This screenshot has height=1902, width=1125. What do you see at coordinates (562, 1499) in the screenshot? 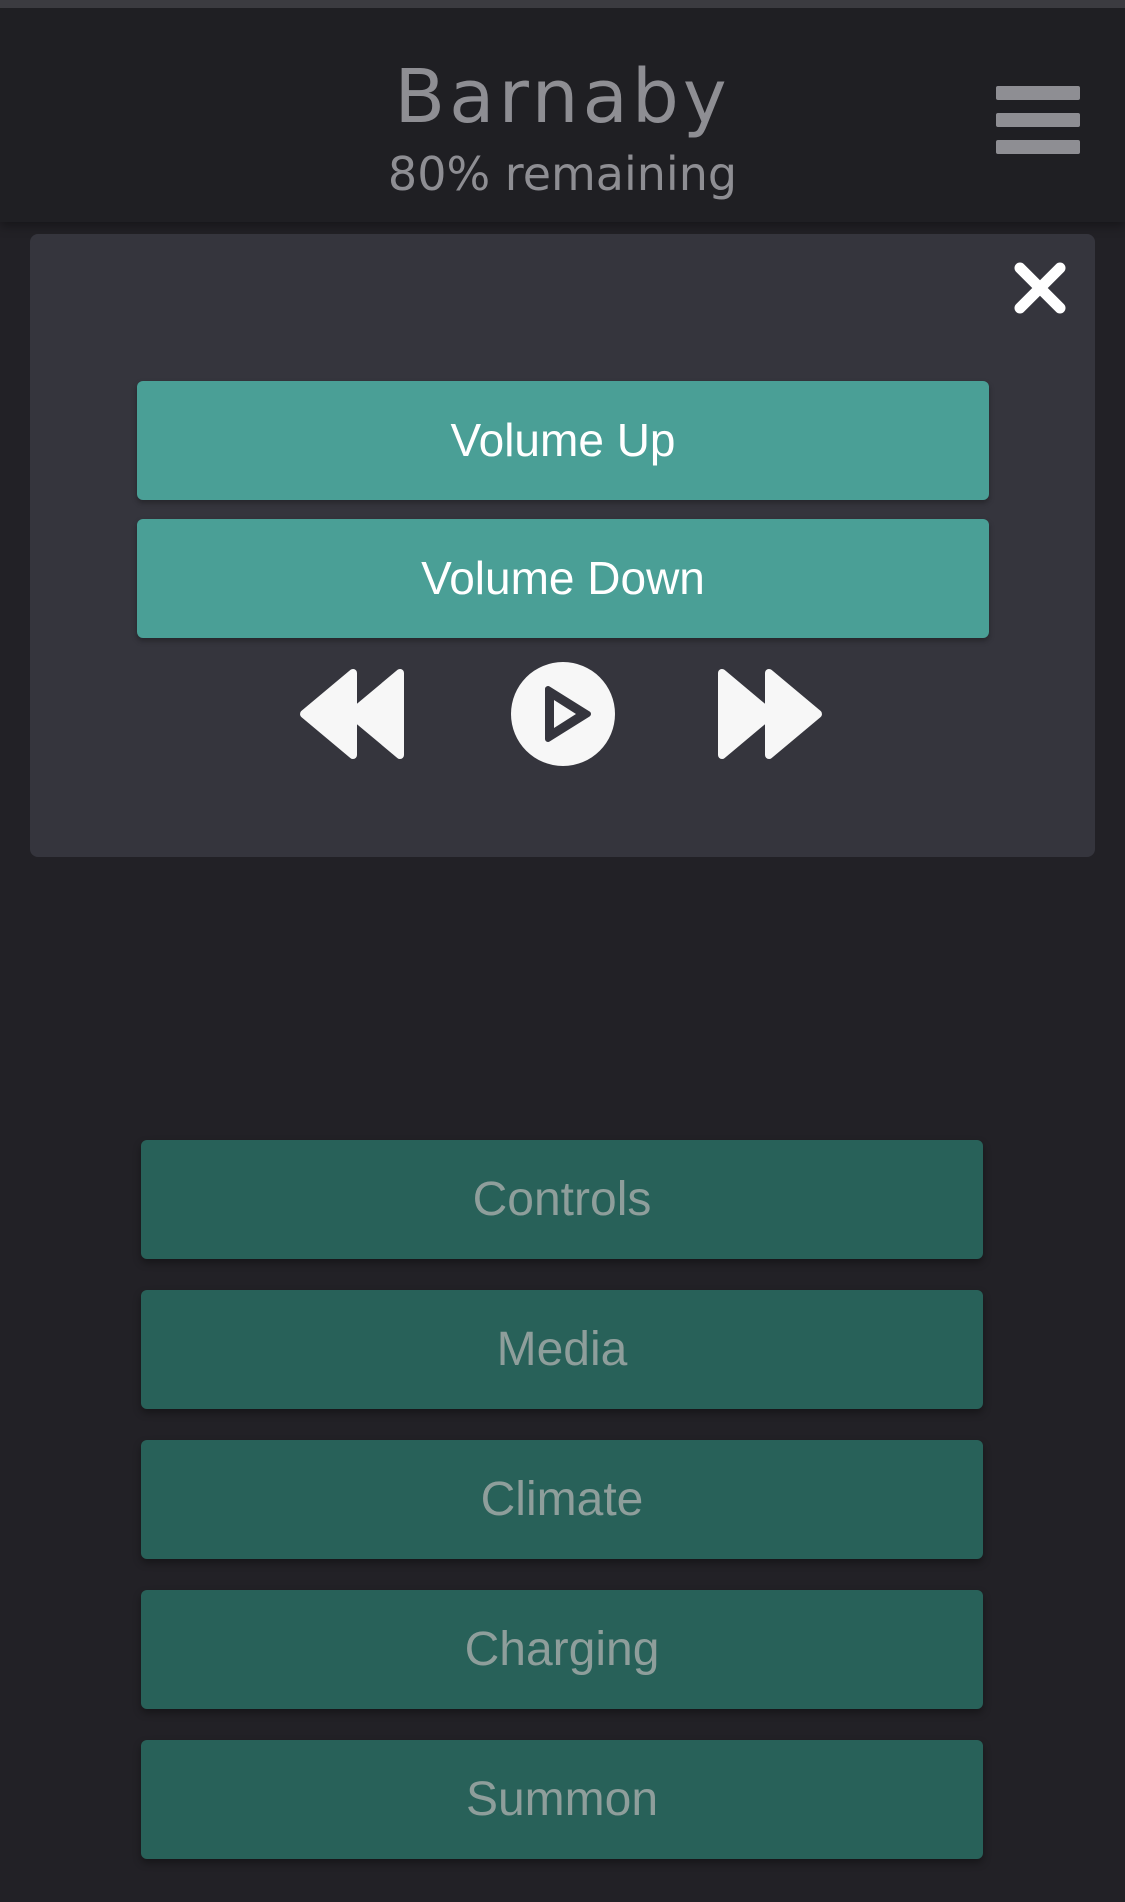
I see `nav-climate-button: Climate` at bounding box center [562, 1499].